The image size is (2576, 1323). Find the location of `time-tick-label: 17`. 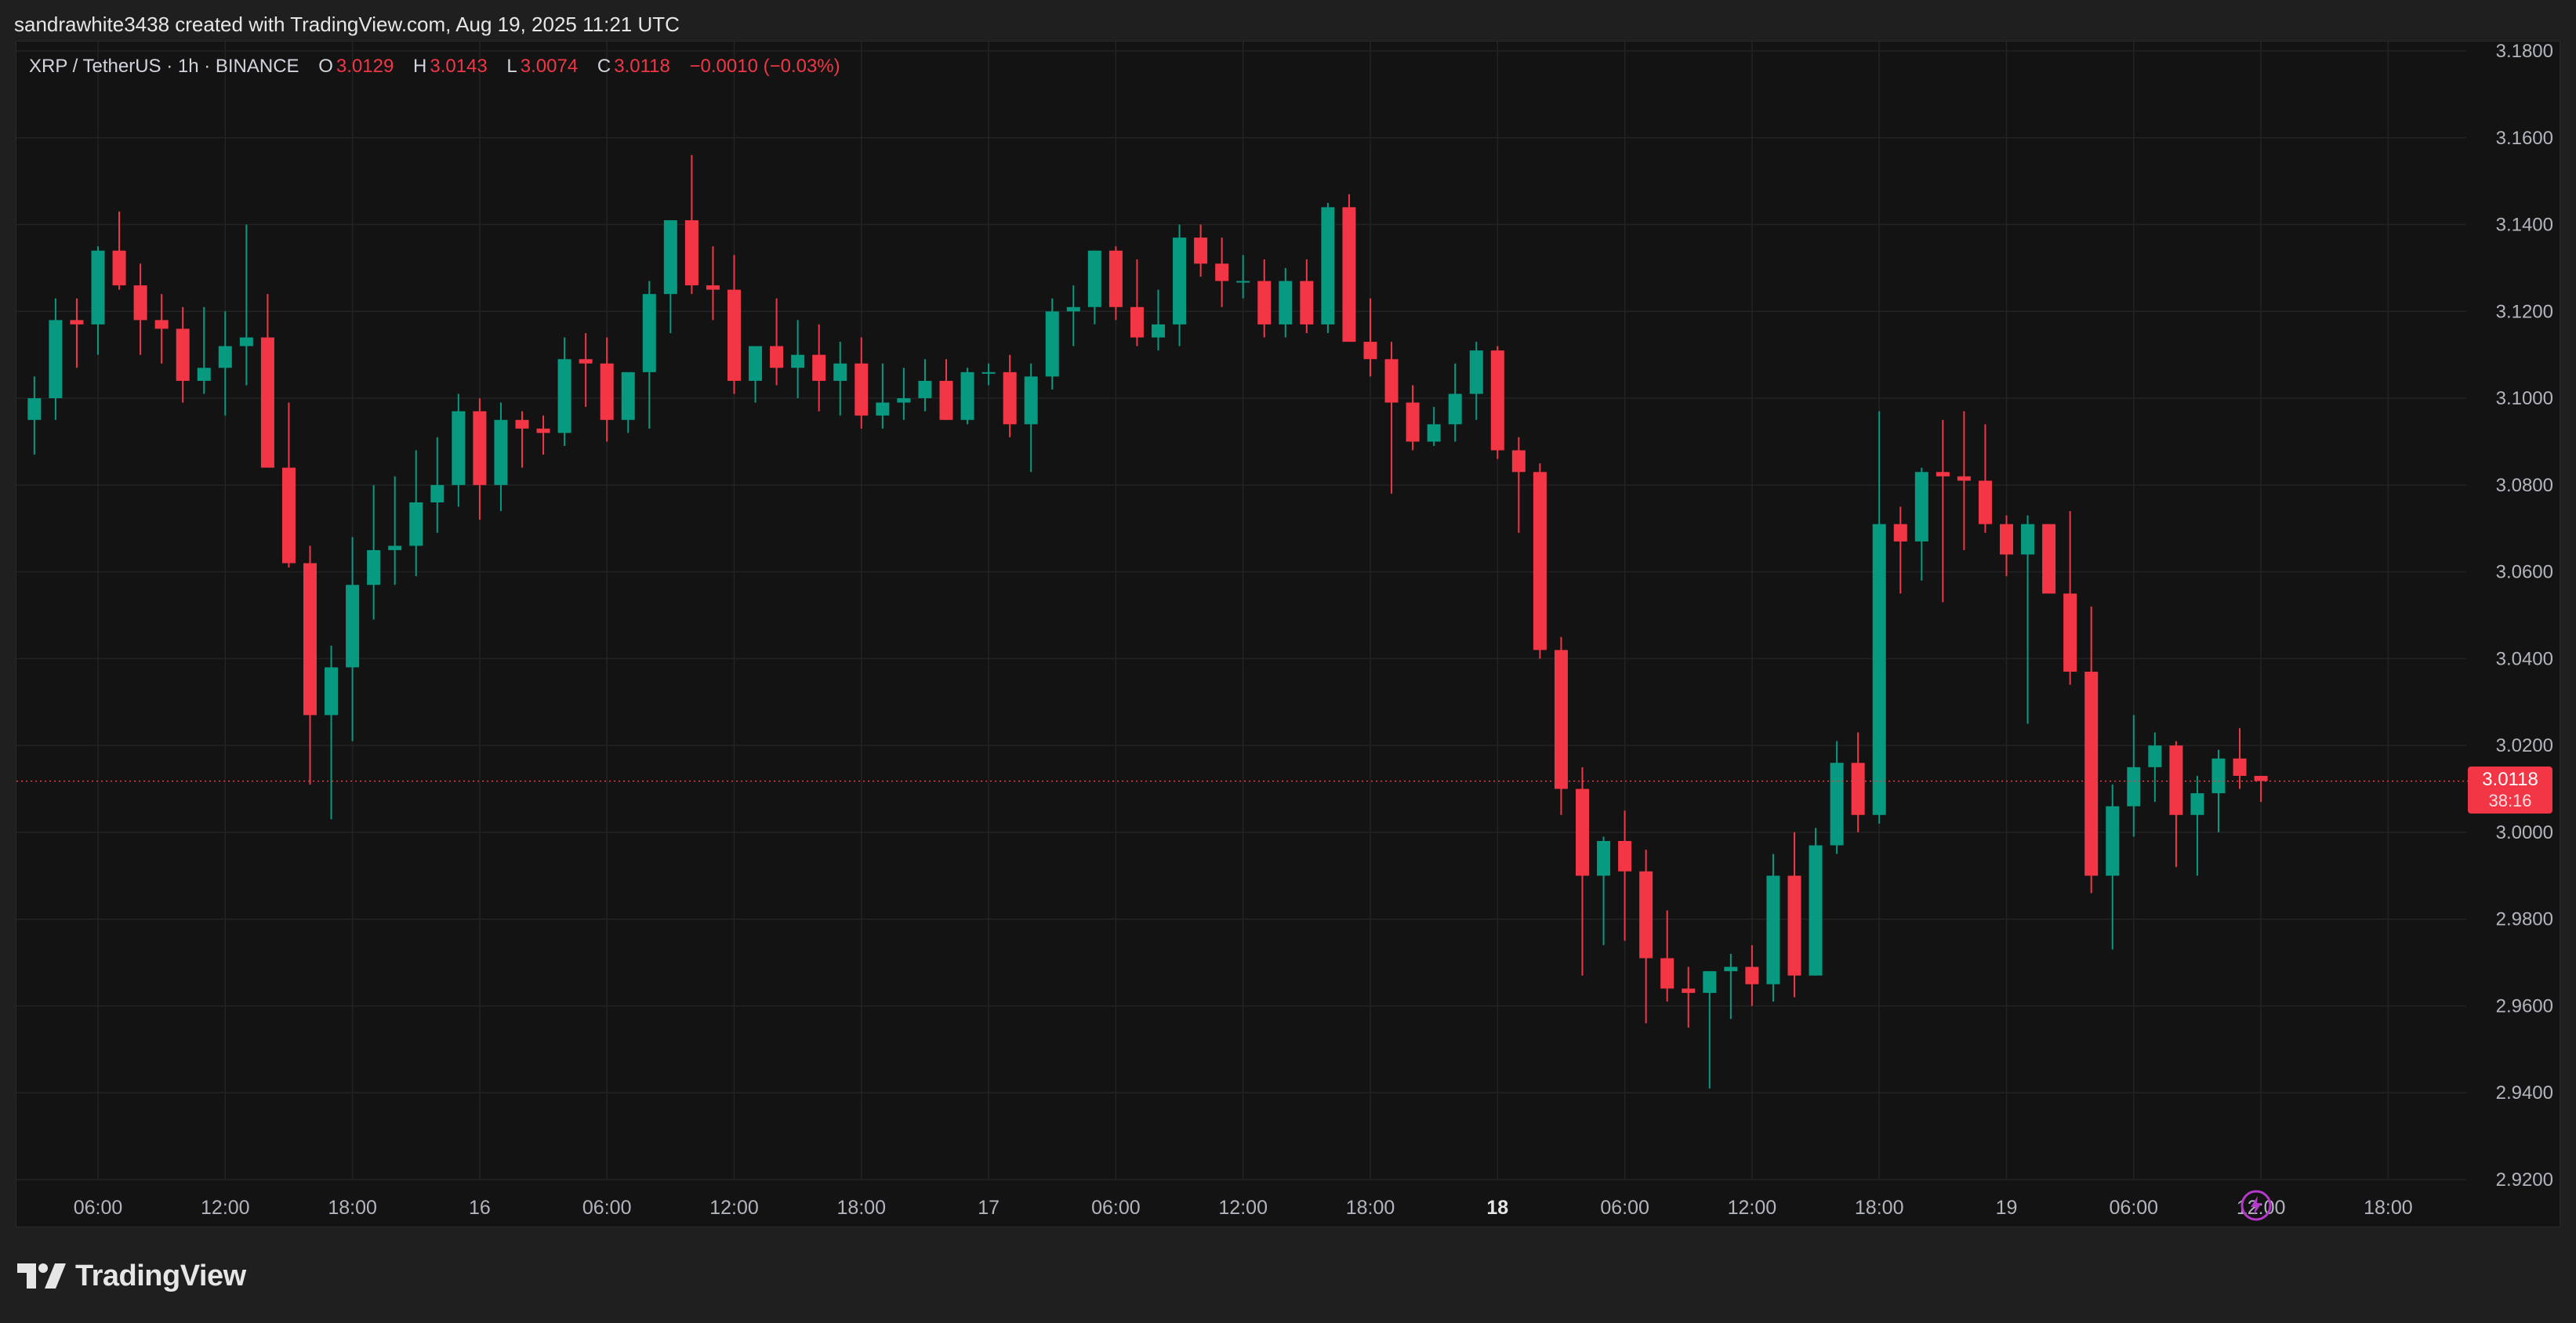

time-tick-label: 17 is located at coordinates (989, 1208).